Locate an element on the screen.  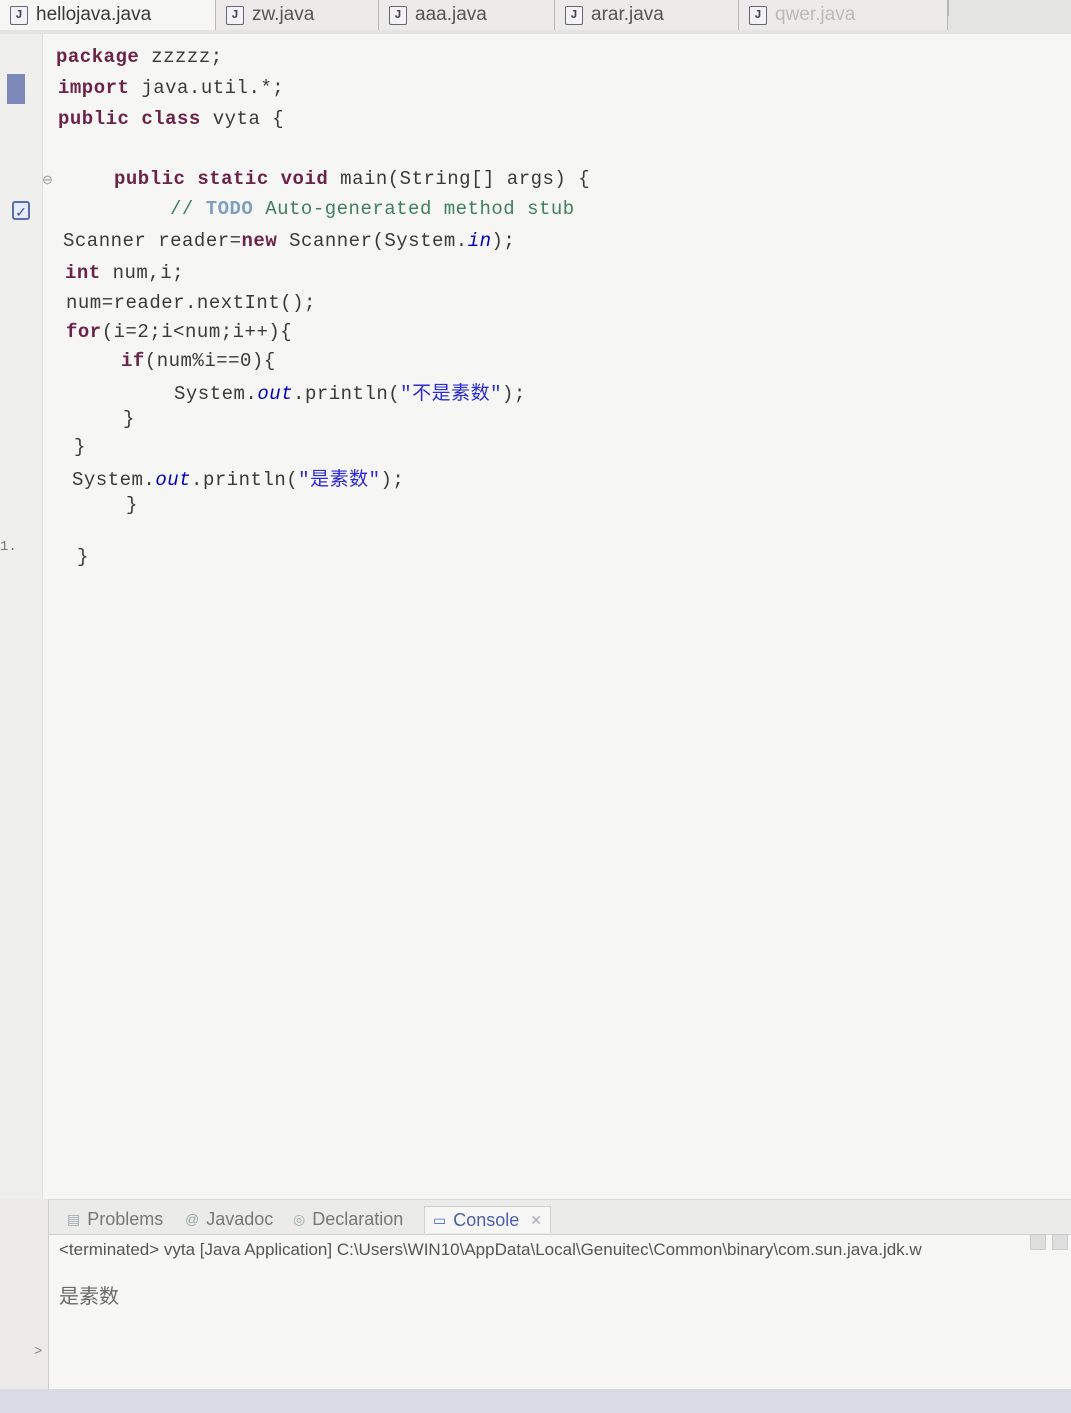
left-ruler: ✓ 1. is located at coordinates (21, 616).